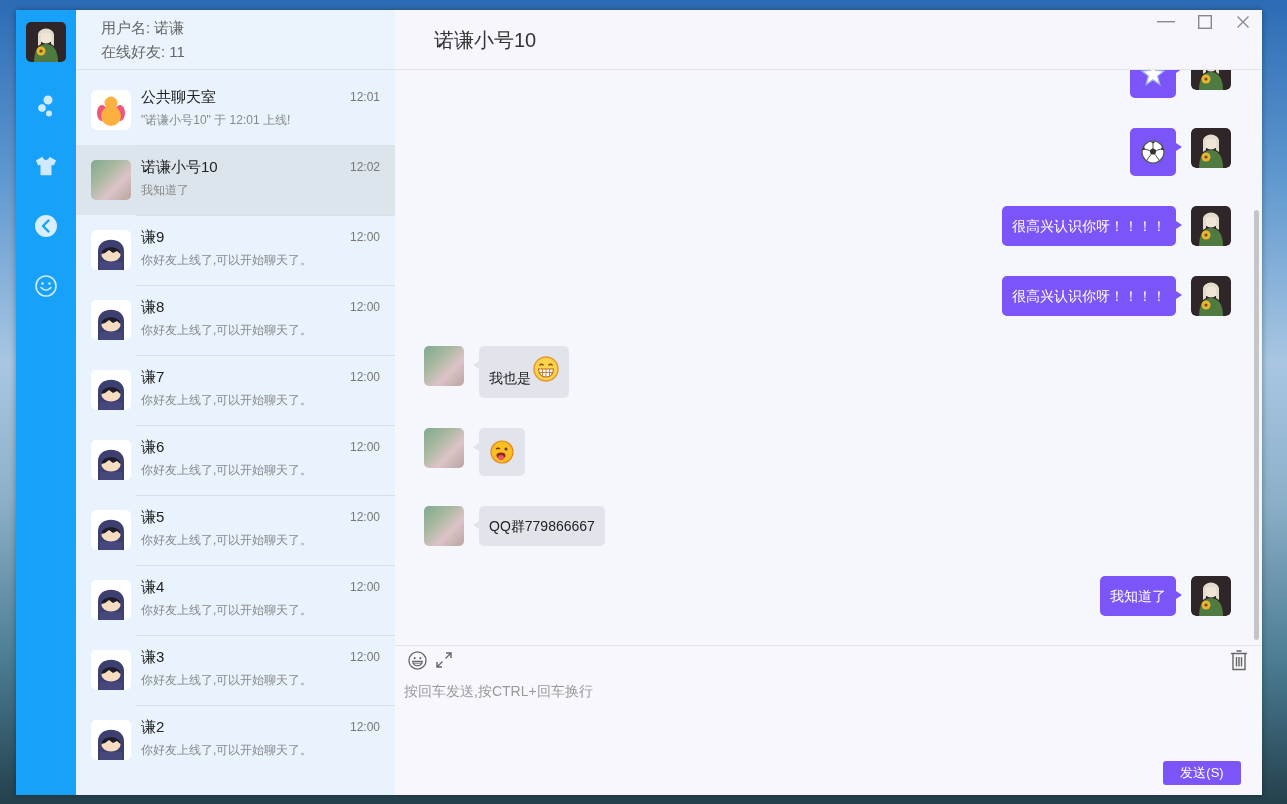 The height and width of the screenshot is (804, 1287). Describe the element at coordinates (111, 110) in the screenshot. I see `gourd-icon` at that location.